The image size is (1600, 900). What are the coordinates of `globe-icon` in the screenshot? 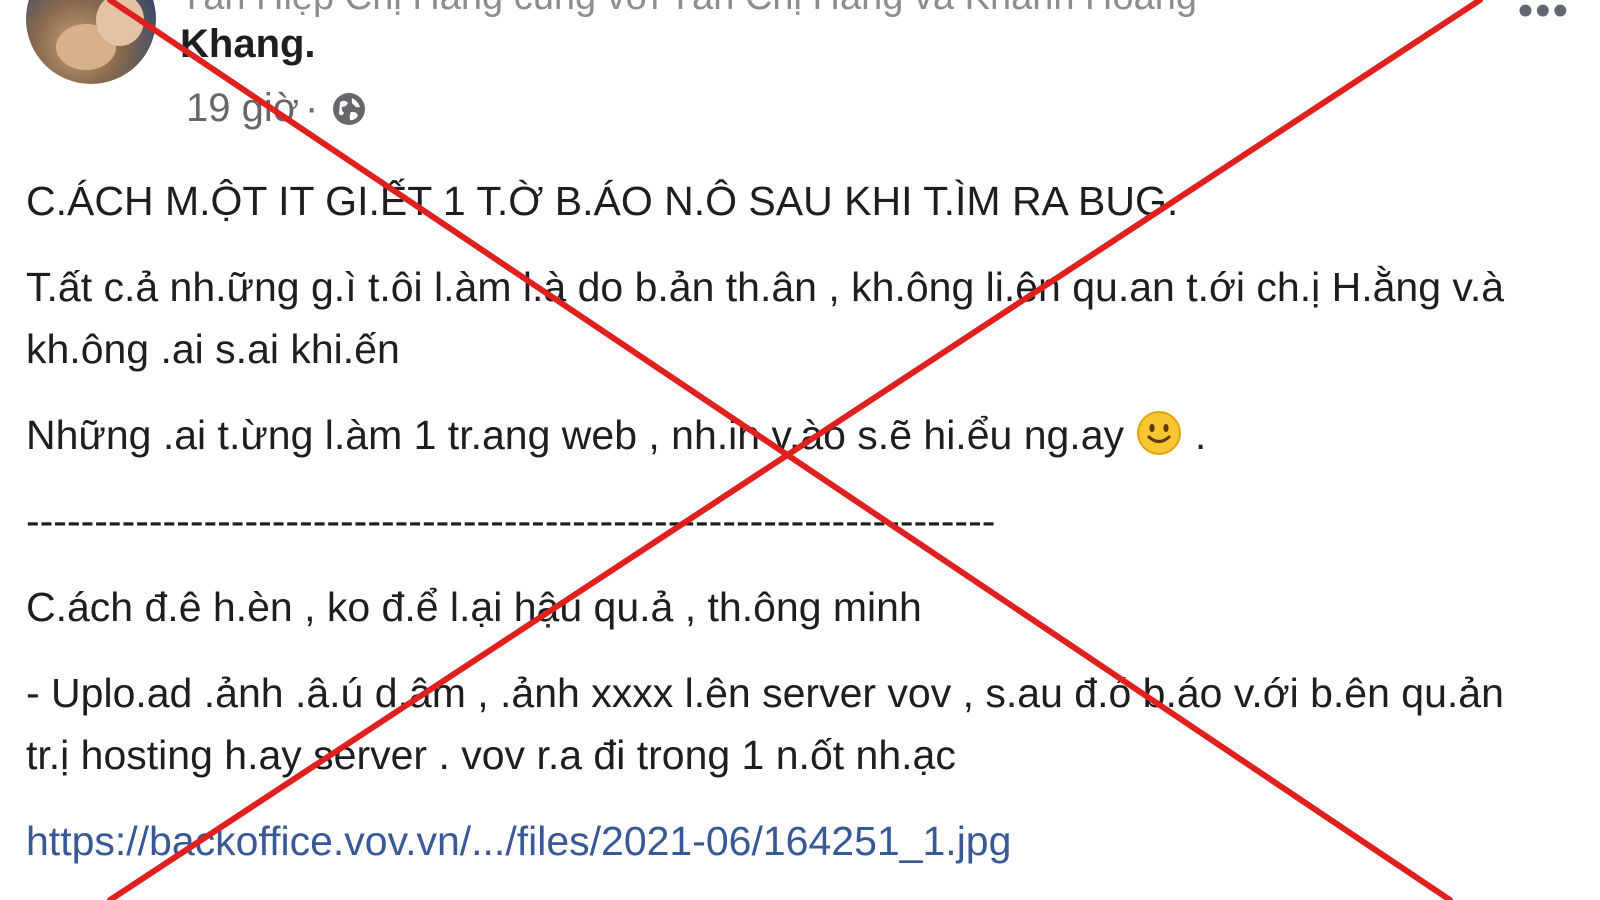 It's located at (349, 109).